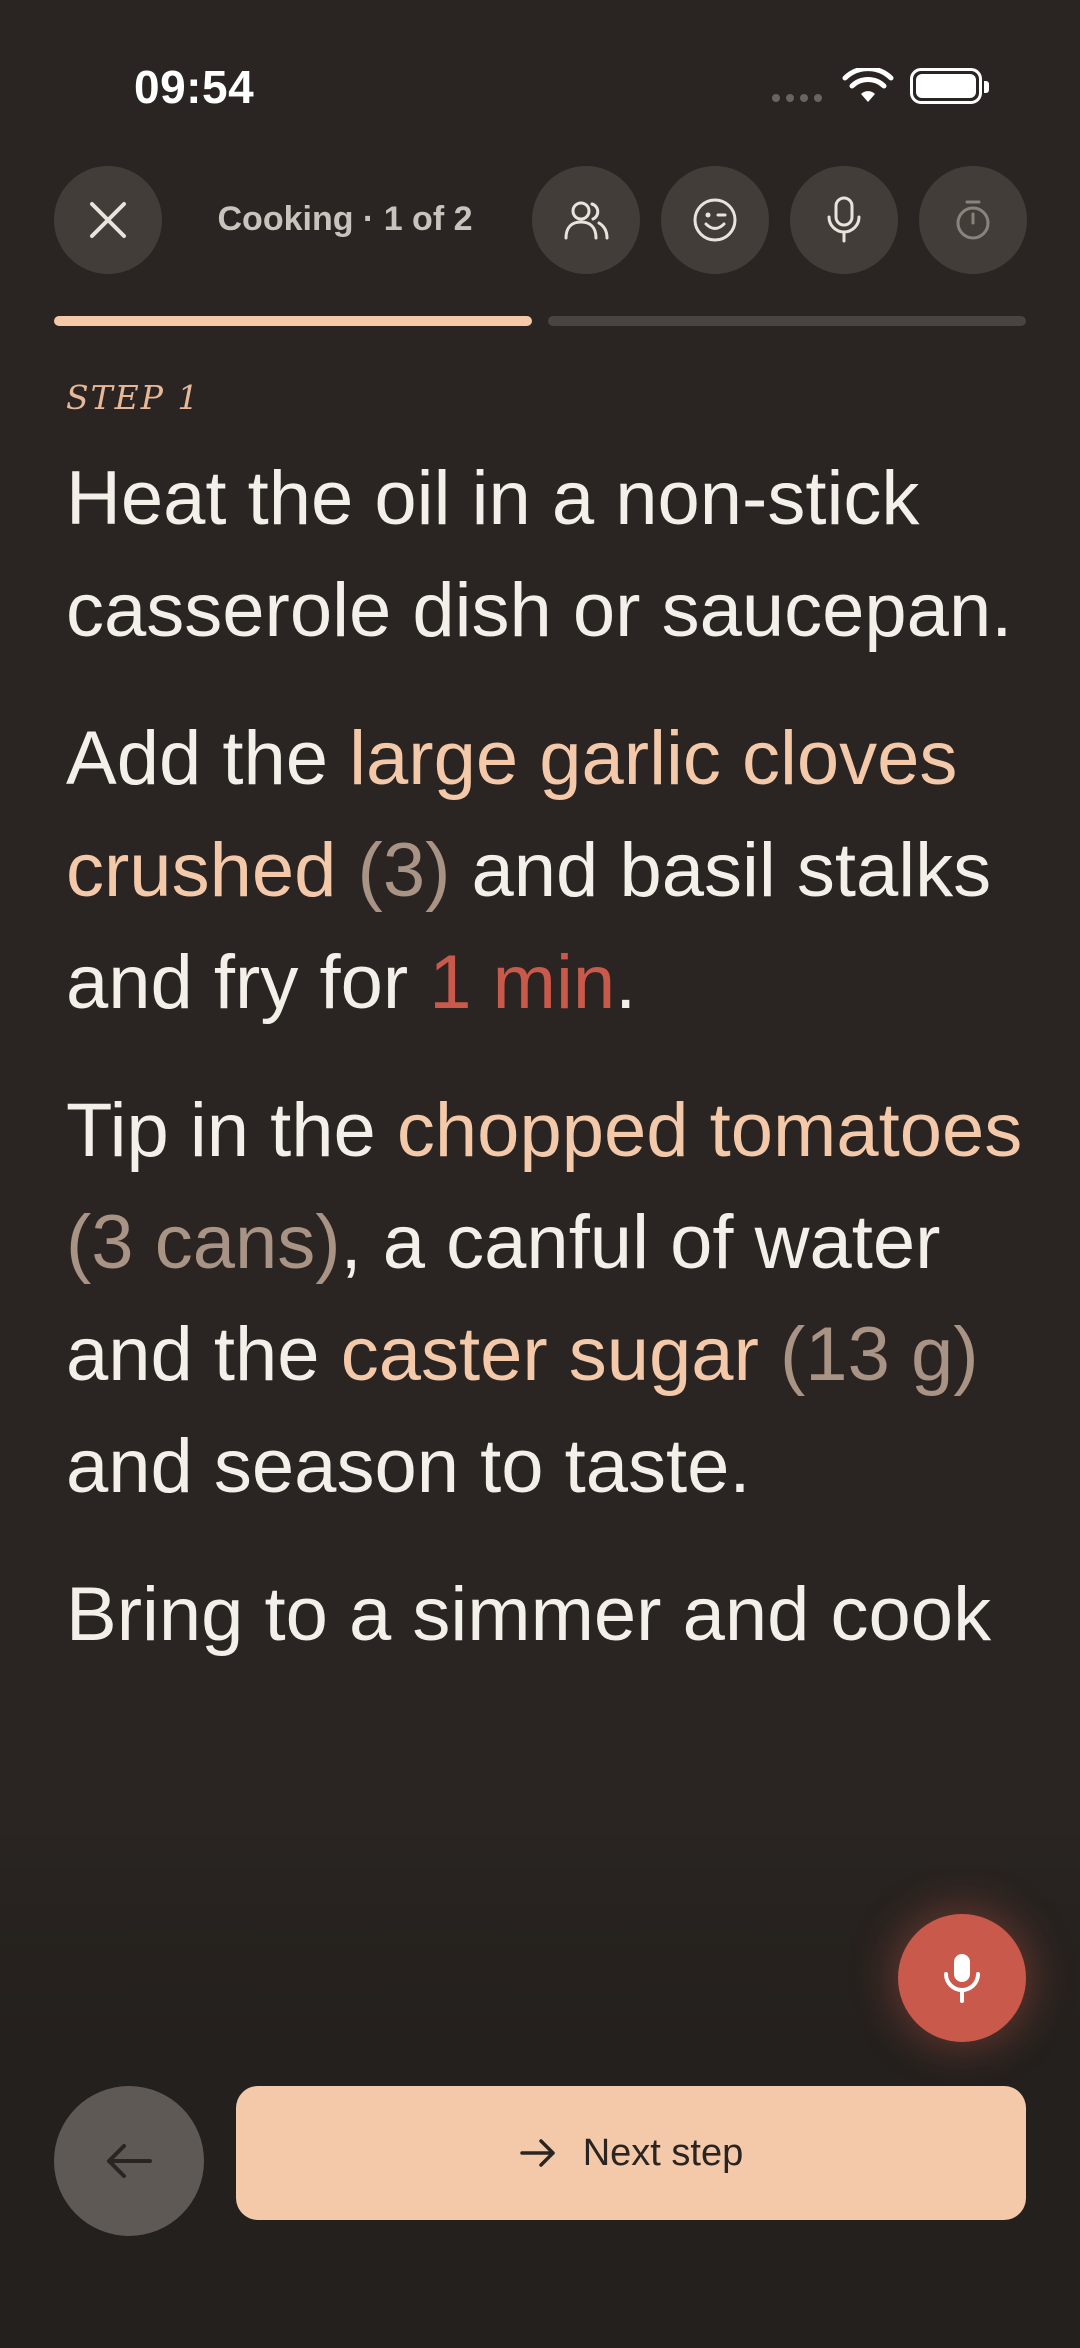  I want to click on close-icon, so click(108, 220).